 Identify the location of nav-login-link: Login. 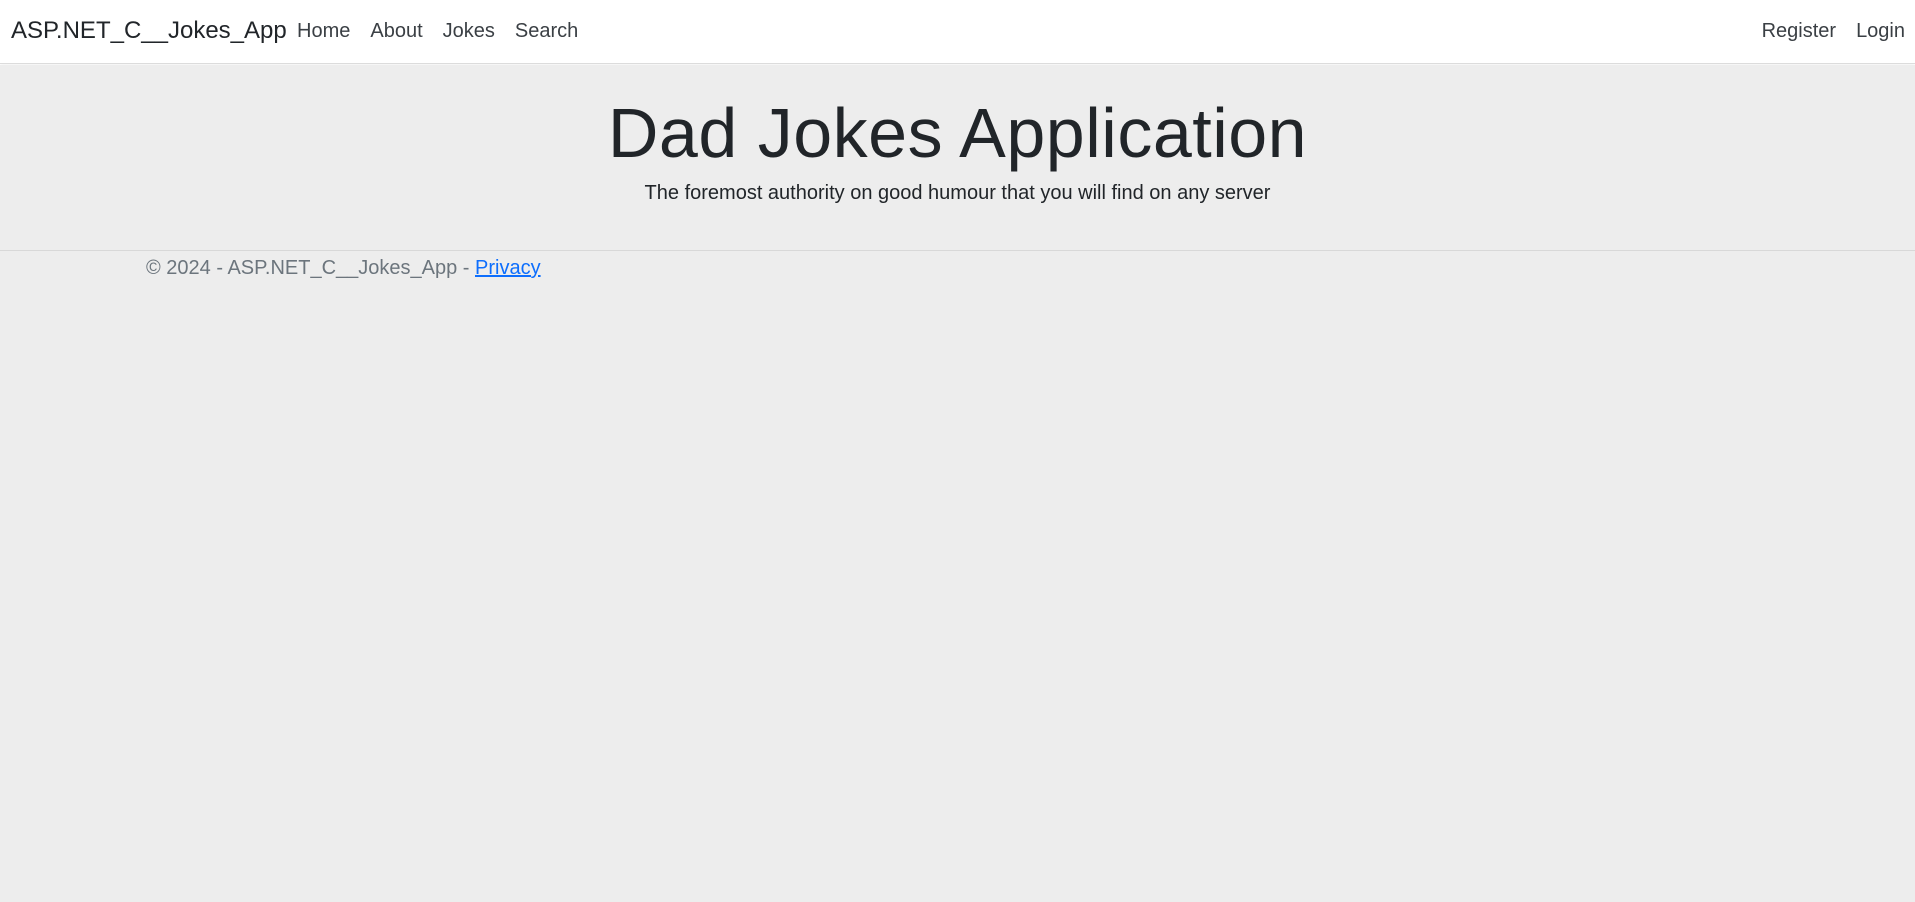
(1880, 31).